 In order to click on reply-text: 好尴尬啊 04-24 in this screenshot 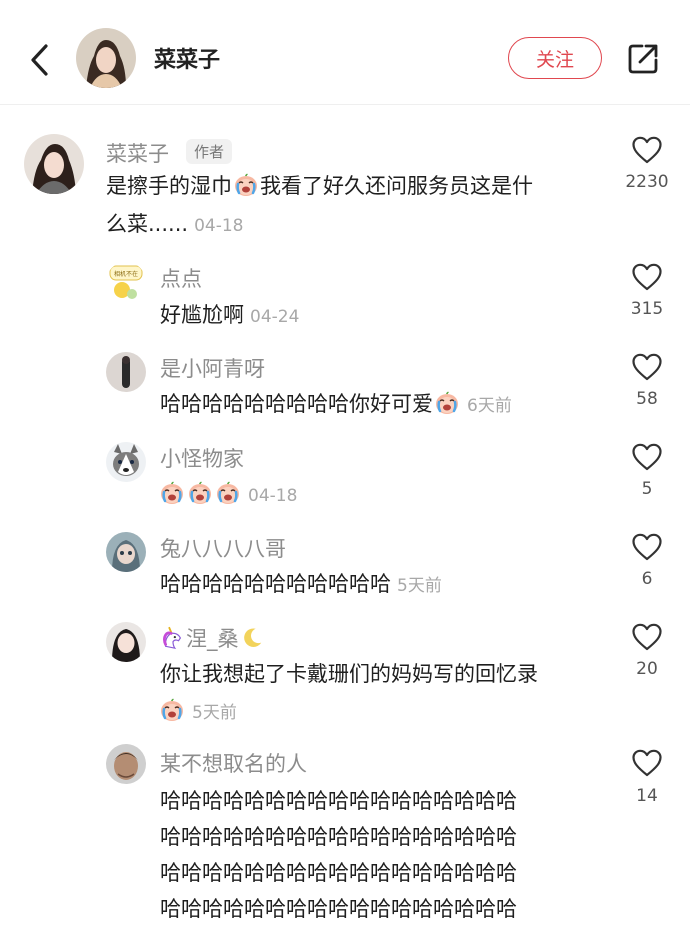, I will do `click(229, 316)`.